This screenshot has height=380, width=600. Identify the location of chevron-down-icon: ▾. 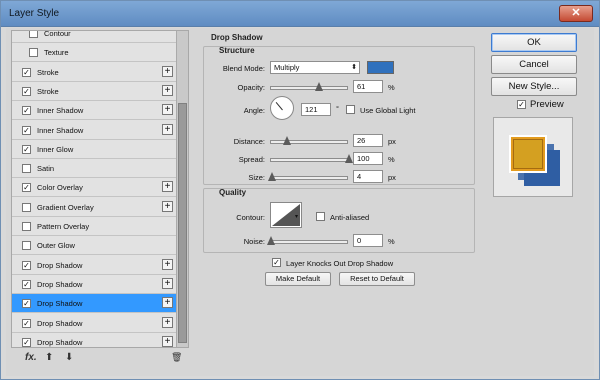
(297, 217).